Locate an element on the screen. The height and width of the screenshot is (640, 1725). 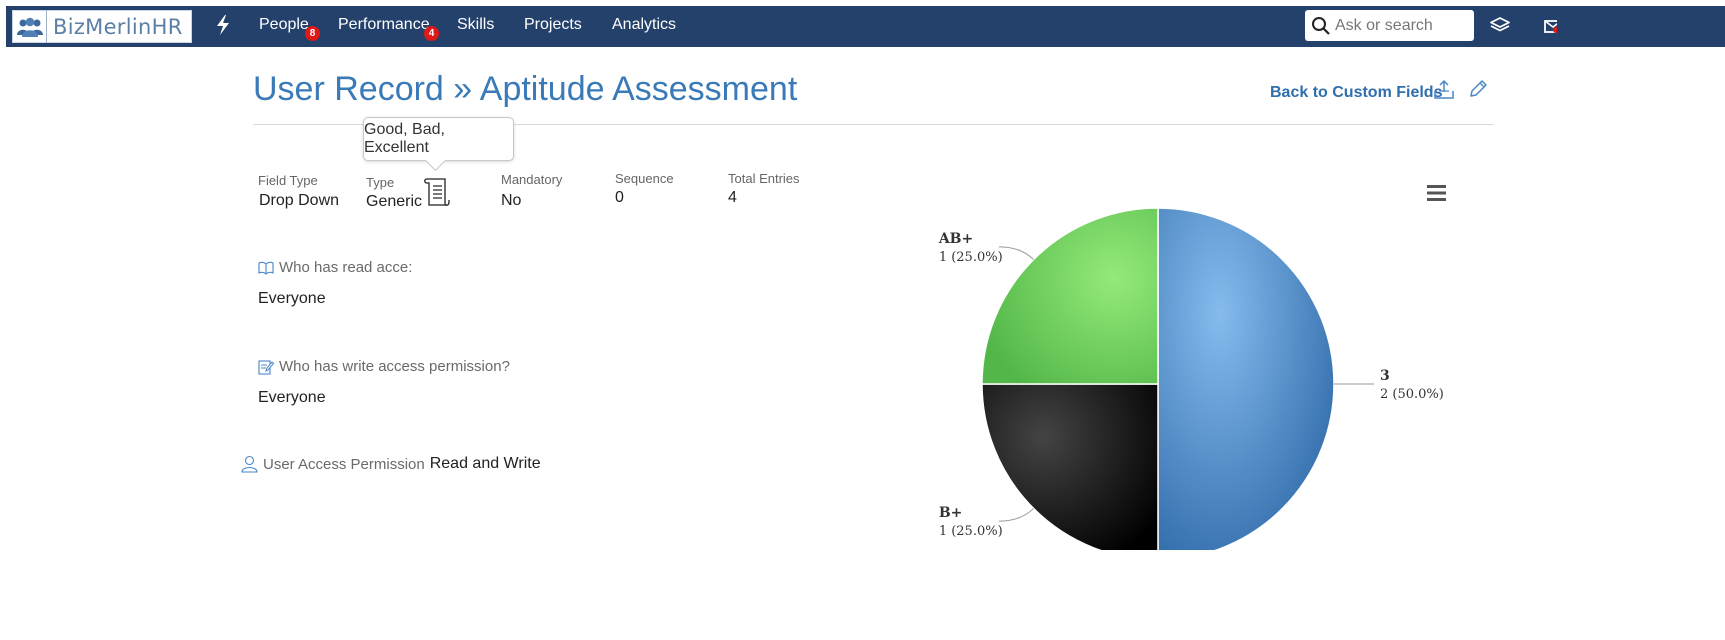
pie-slice-ab is located at coordinates (1070, 296).